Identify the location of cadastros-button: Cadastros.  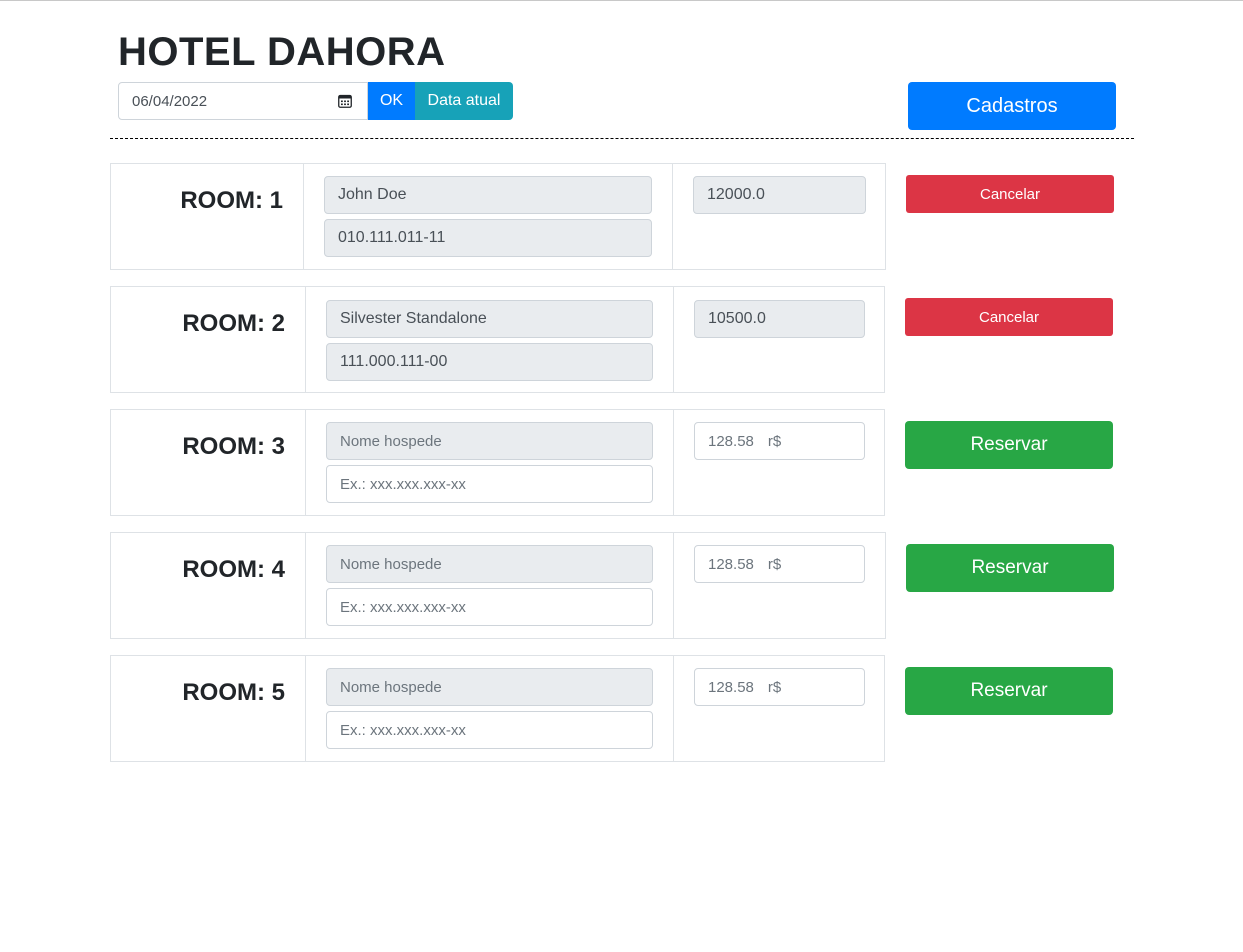
(1012, 106).